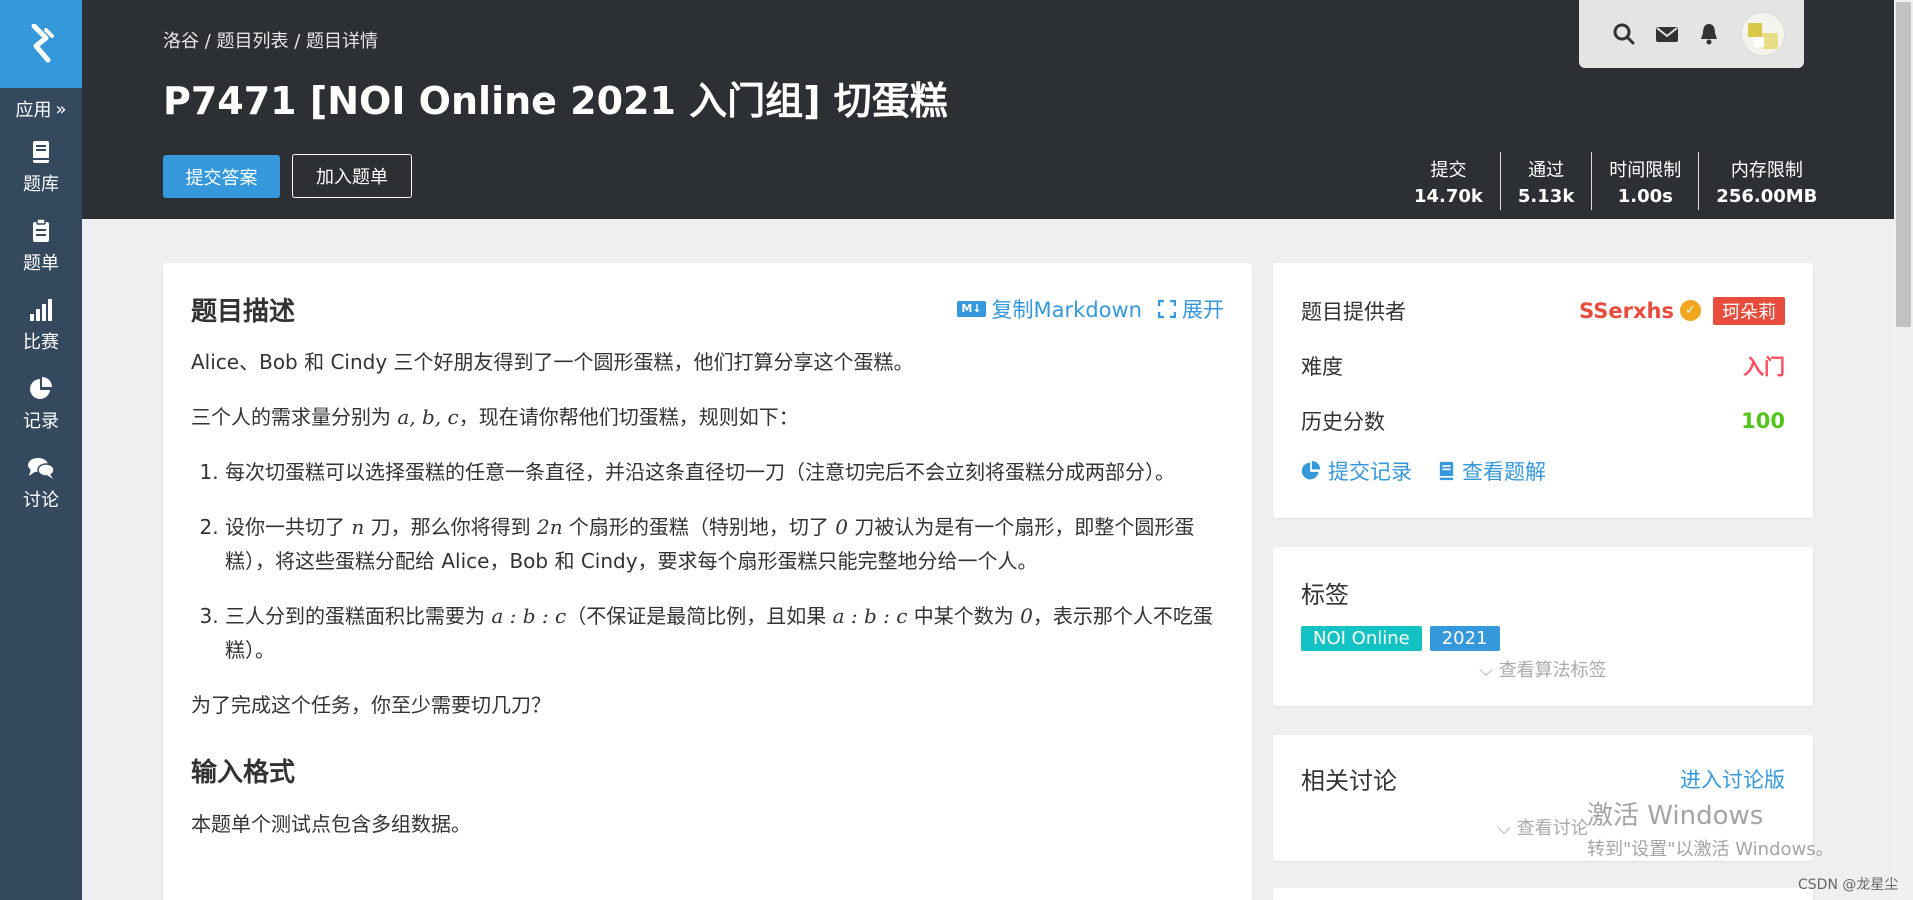 The height and width of the screenshot is (900, 1913). Describe the element at coordinates (41, 500) in the screenshot. I see `sidebar-item-label: 讨论` at that location.